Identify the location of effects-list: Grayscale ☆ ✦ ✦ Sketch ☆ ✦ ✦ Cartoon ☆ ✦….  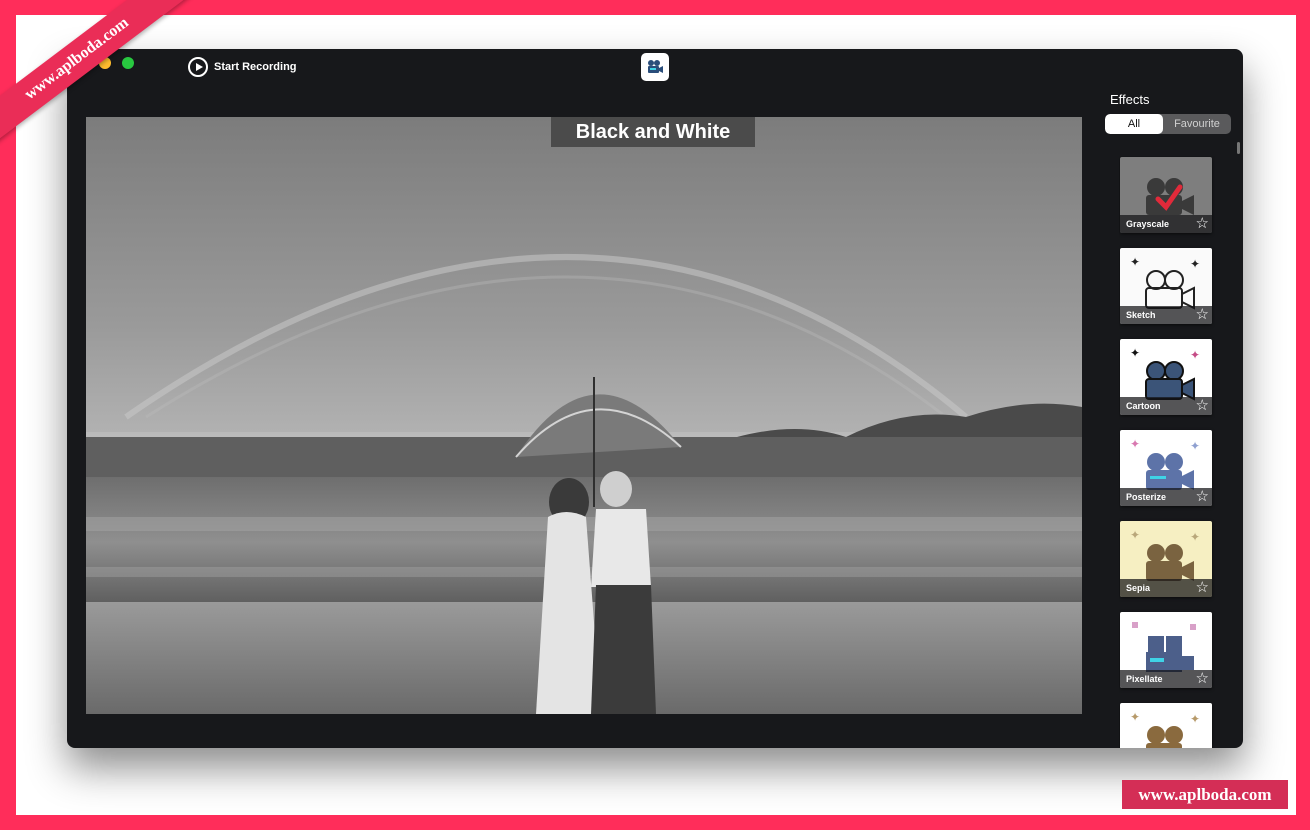
(1167, 452).